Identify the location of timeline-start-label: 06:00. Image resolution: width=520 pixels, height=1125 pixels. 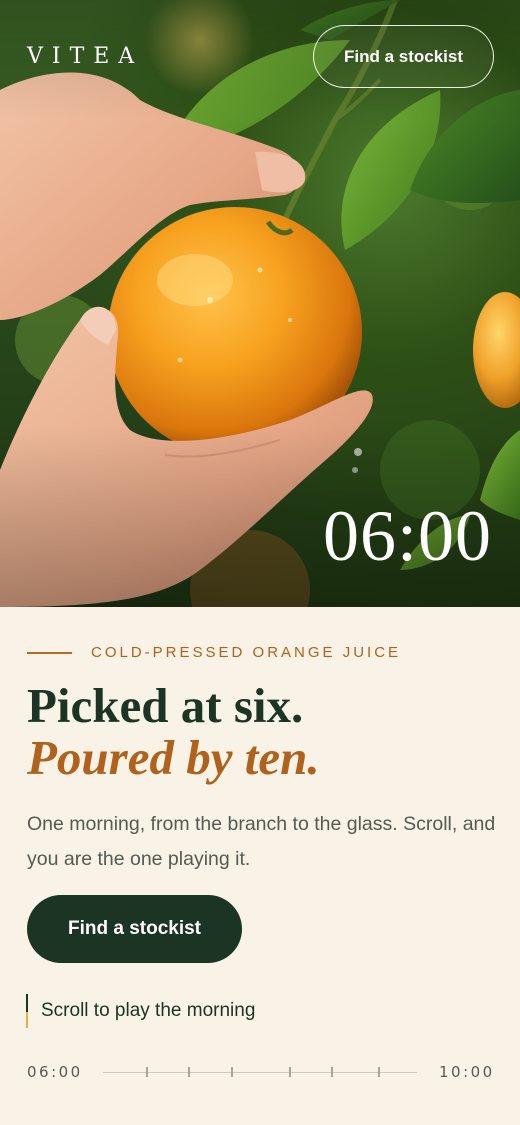
(55, 1072).